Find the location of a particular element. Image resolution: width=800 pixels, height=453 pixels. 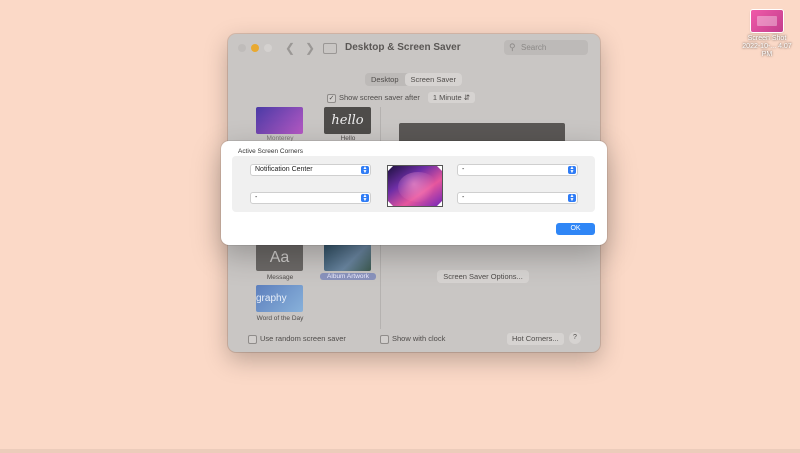

bottom-right-corner-value: - is located at coordinates (463, 197).